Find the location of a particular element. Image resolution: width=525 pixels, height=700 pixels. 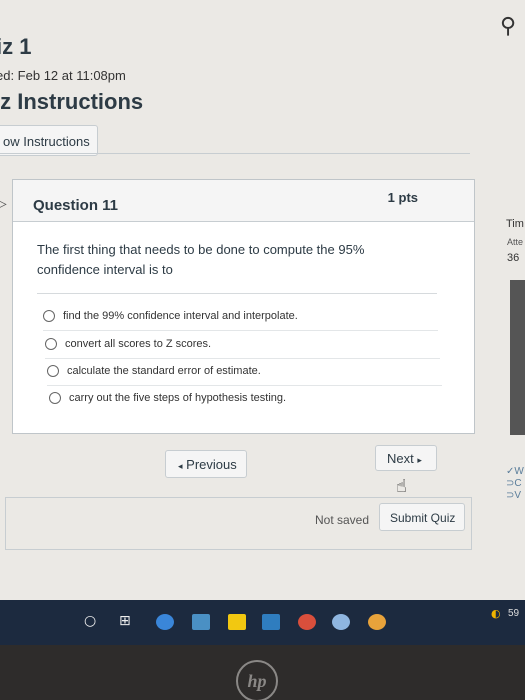

task-view-icon: ⊞ is located at coordinates (125, 621).